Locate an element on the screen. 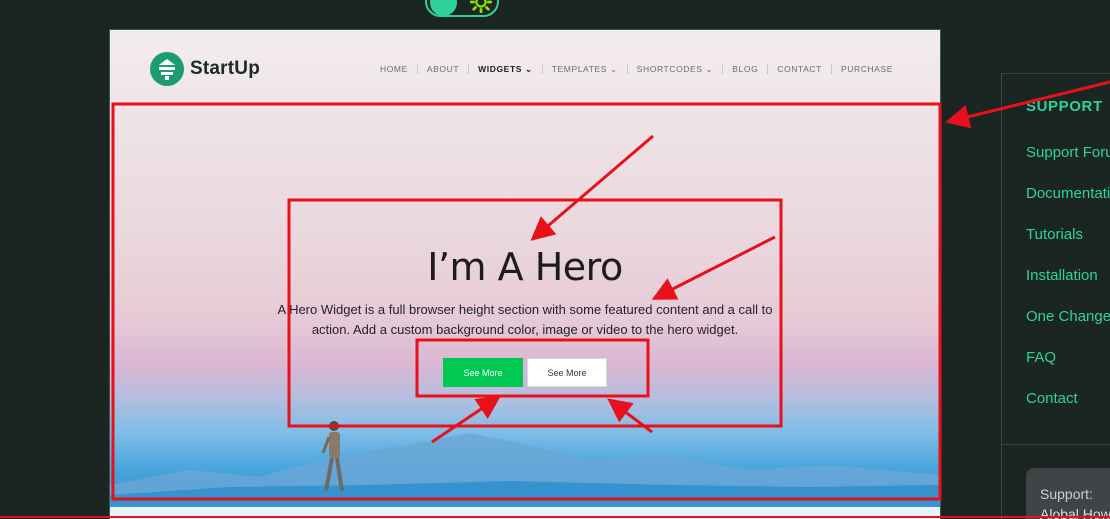 The width and height of the screenshot is (1110, 519). support-card: Support: Alobal How is located at coordinates (1068, 493).